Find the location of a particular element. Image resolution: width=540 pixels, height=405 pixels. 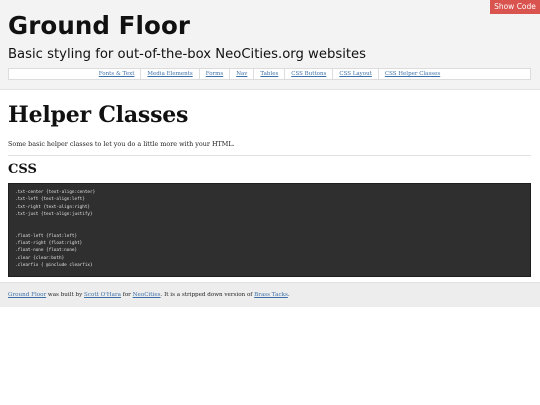

code-line: .txt-left {text-align:left} is located at coordinates (50, 200).